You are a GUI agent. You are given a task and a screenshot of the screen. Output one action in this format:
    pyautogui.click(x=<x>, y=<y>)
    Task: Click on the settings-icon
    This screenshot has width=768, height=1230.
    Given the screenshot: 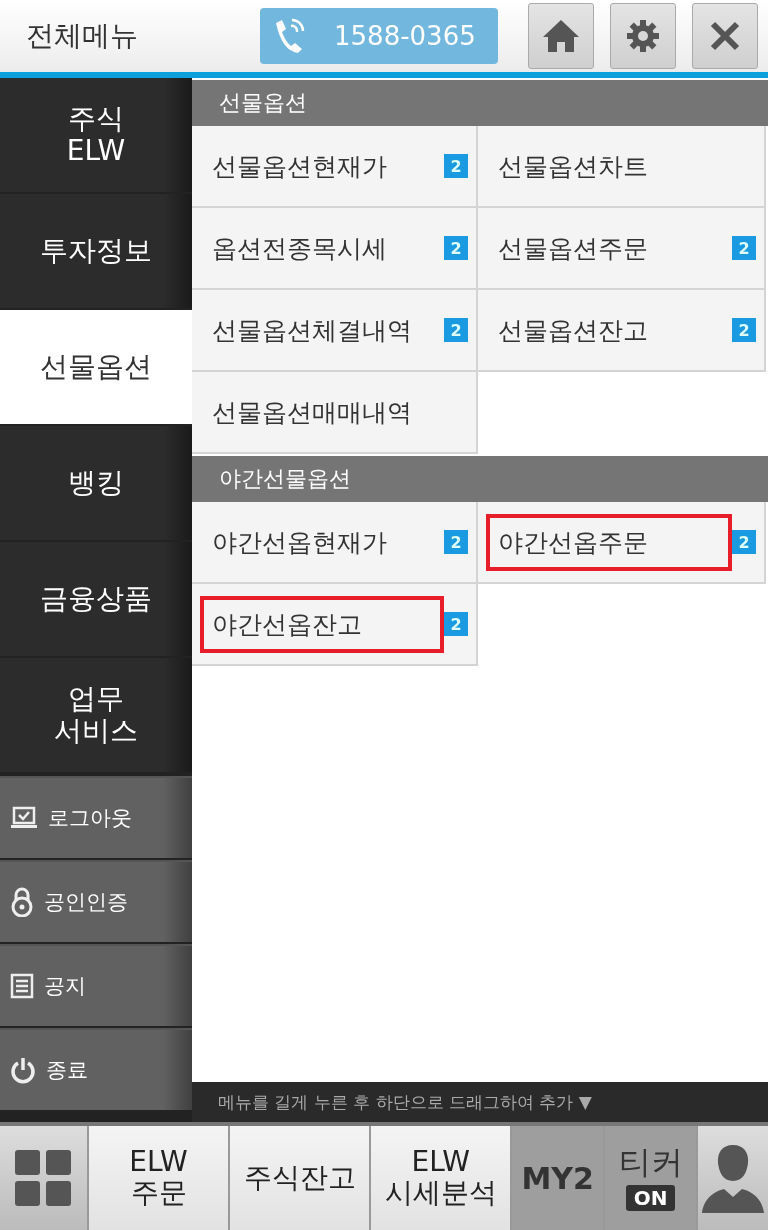 What is the action you would take?
    pyautogui.click(x=643, y=36)
    